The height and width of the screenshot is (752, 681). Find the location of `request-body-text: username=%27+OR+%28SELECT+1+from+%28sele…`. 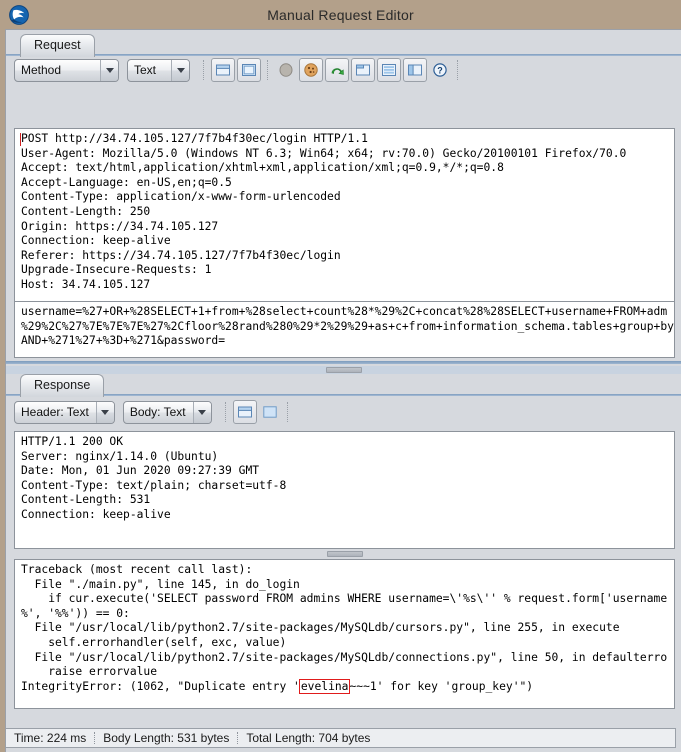

request-body-text: username=%27+OR+%28SELECT+1+from+%28sele… is located at coordinates (344, 325).